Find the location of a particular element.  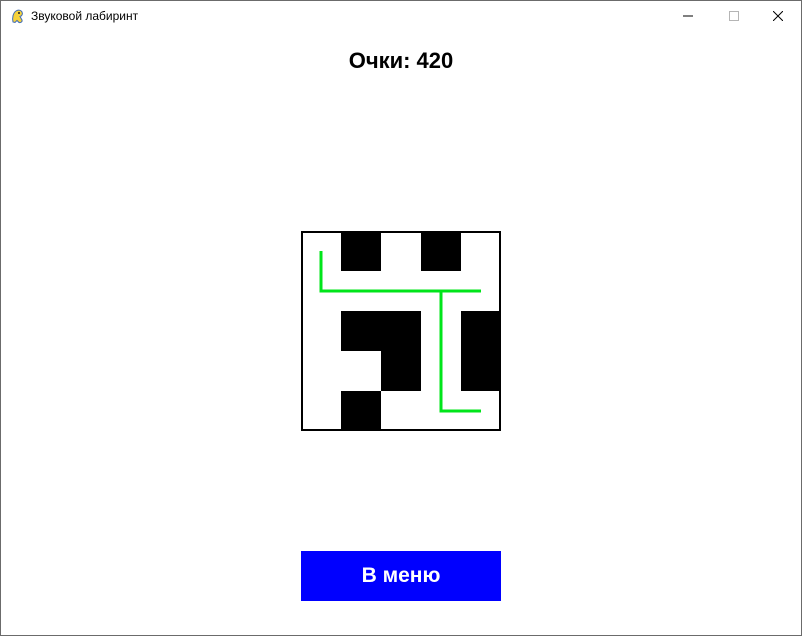

back-to-menu-button: В меню is located at coordinates (401, 576).